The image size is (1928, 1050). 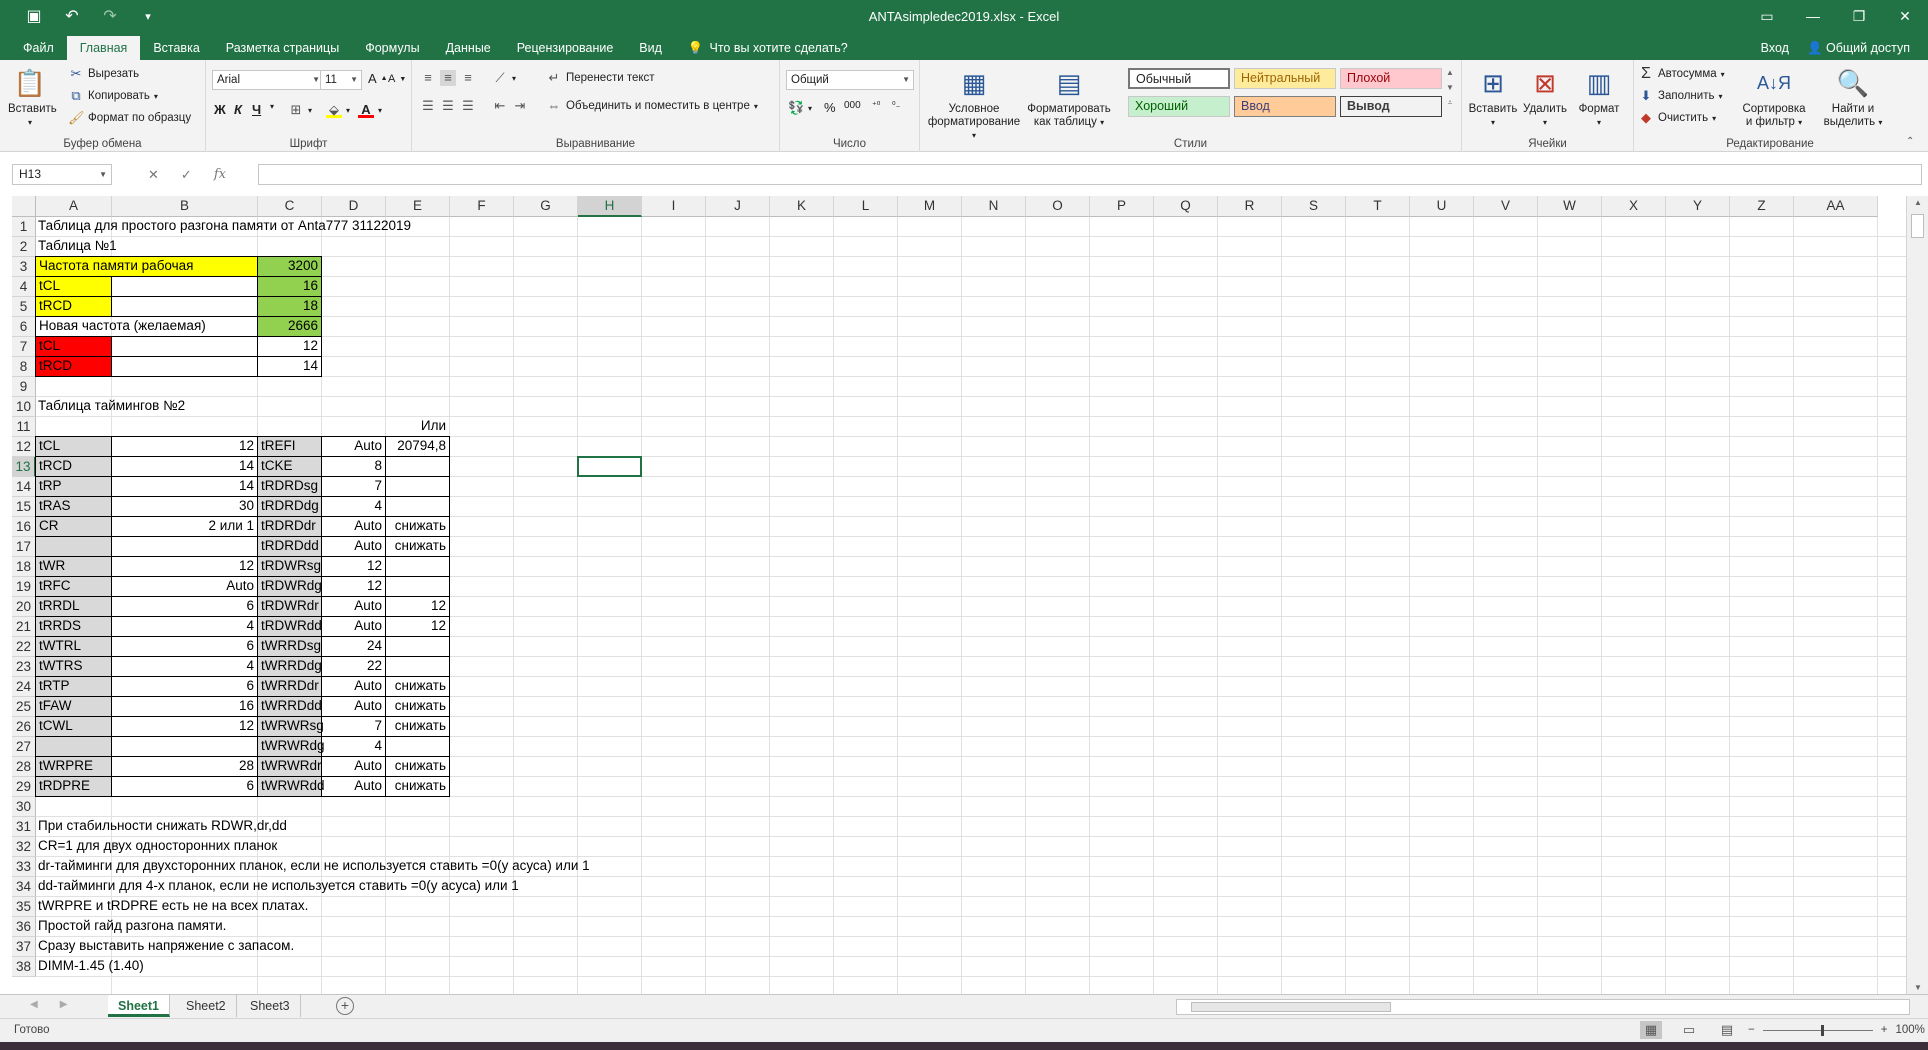 What do you see at coordinates (768, 48) in the screenshot?
I see `tell-me-box: 💡 Что вы хотите сделать?` at bounding box center [768, 48].